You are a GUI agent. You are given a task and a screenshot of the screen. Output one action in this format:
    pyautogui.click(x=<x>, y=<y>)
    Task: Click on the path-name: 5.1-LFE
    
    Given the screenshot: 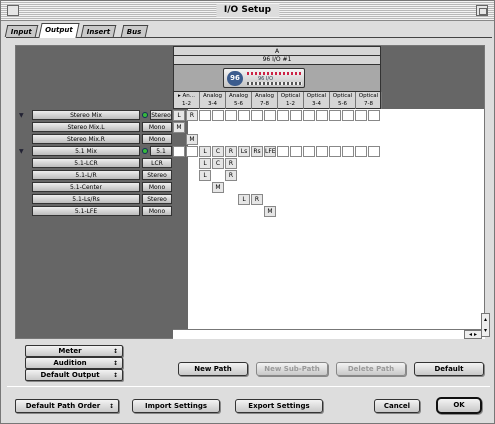 What is the action you would take?
    pyautogui.click(x=86, y=211)
    